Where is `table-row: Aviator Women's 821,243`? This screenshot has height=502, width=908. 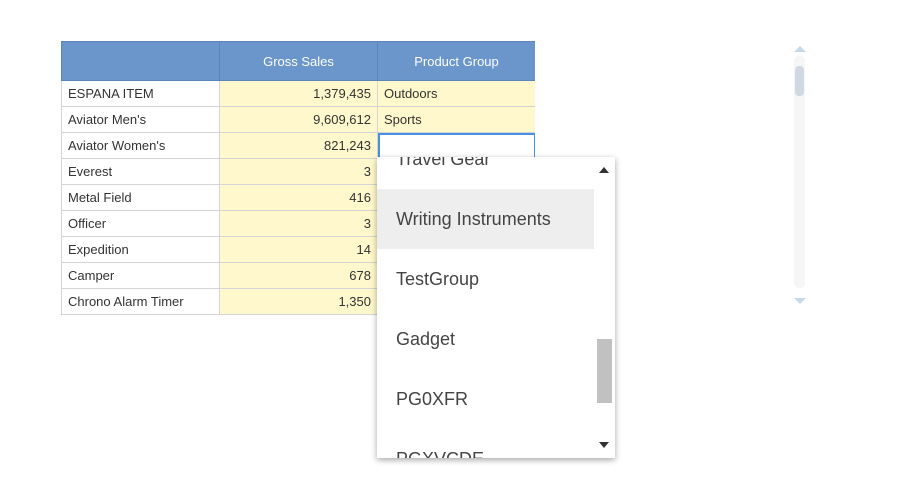 table-row: Aviator Women's 821,243 is located at coordinates (298, 145).